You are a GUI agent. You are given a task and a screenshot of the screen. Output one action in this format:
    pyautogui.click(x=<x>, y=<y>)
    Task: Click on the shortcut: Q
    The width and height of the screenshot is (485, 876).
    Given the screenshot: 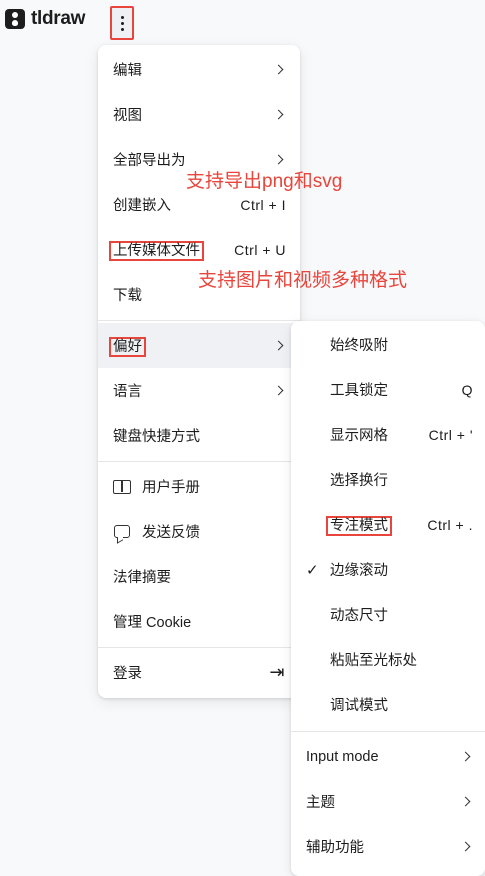 What is the action you would take?
    pyautogui.click(x=467, y=389)
    